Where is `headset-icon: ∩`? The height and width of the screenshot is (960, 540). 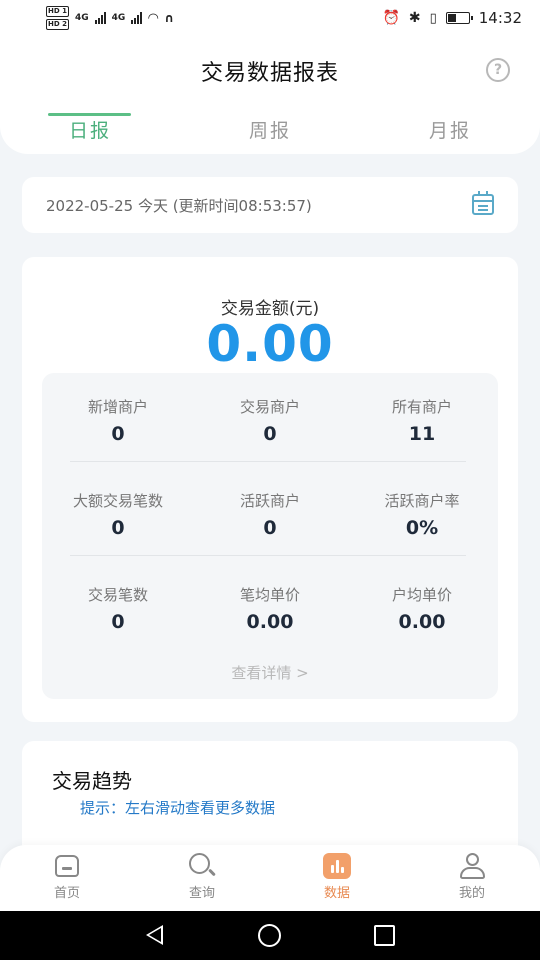 headset-icon: ∩ is located at coordinates (169, 18).